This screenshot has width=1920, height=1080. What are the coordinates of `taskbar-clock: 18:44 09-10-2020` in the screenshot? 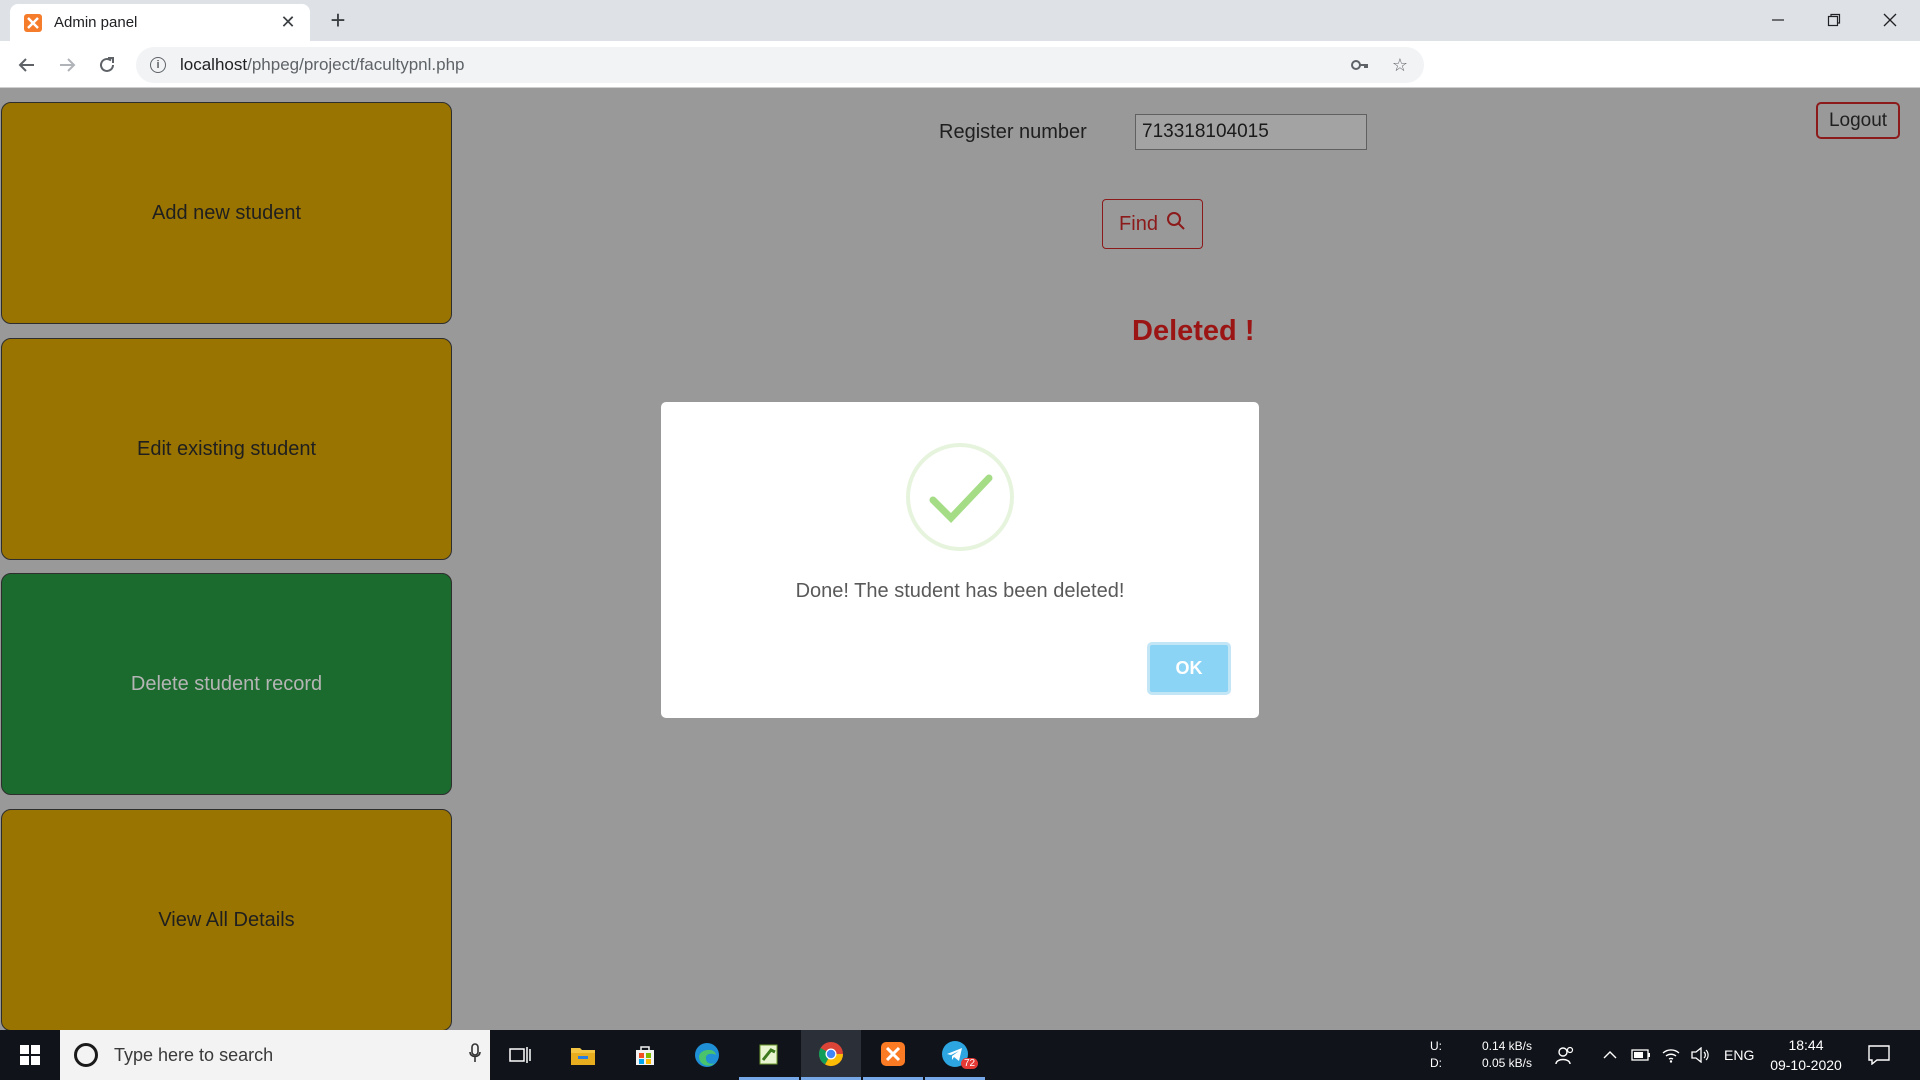 It's located at (1806, 1055).